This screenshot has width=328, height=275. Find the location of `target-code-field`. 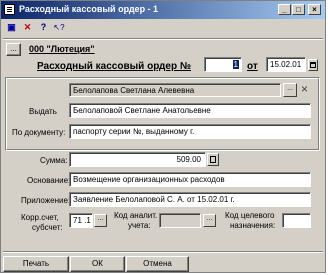

target-code-field is located at coordinates (296, 220).